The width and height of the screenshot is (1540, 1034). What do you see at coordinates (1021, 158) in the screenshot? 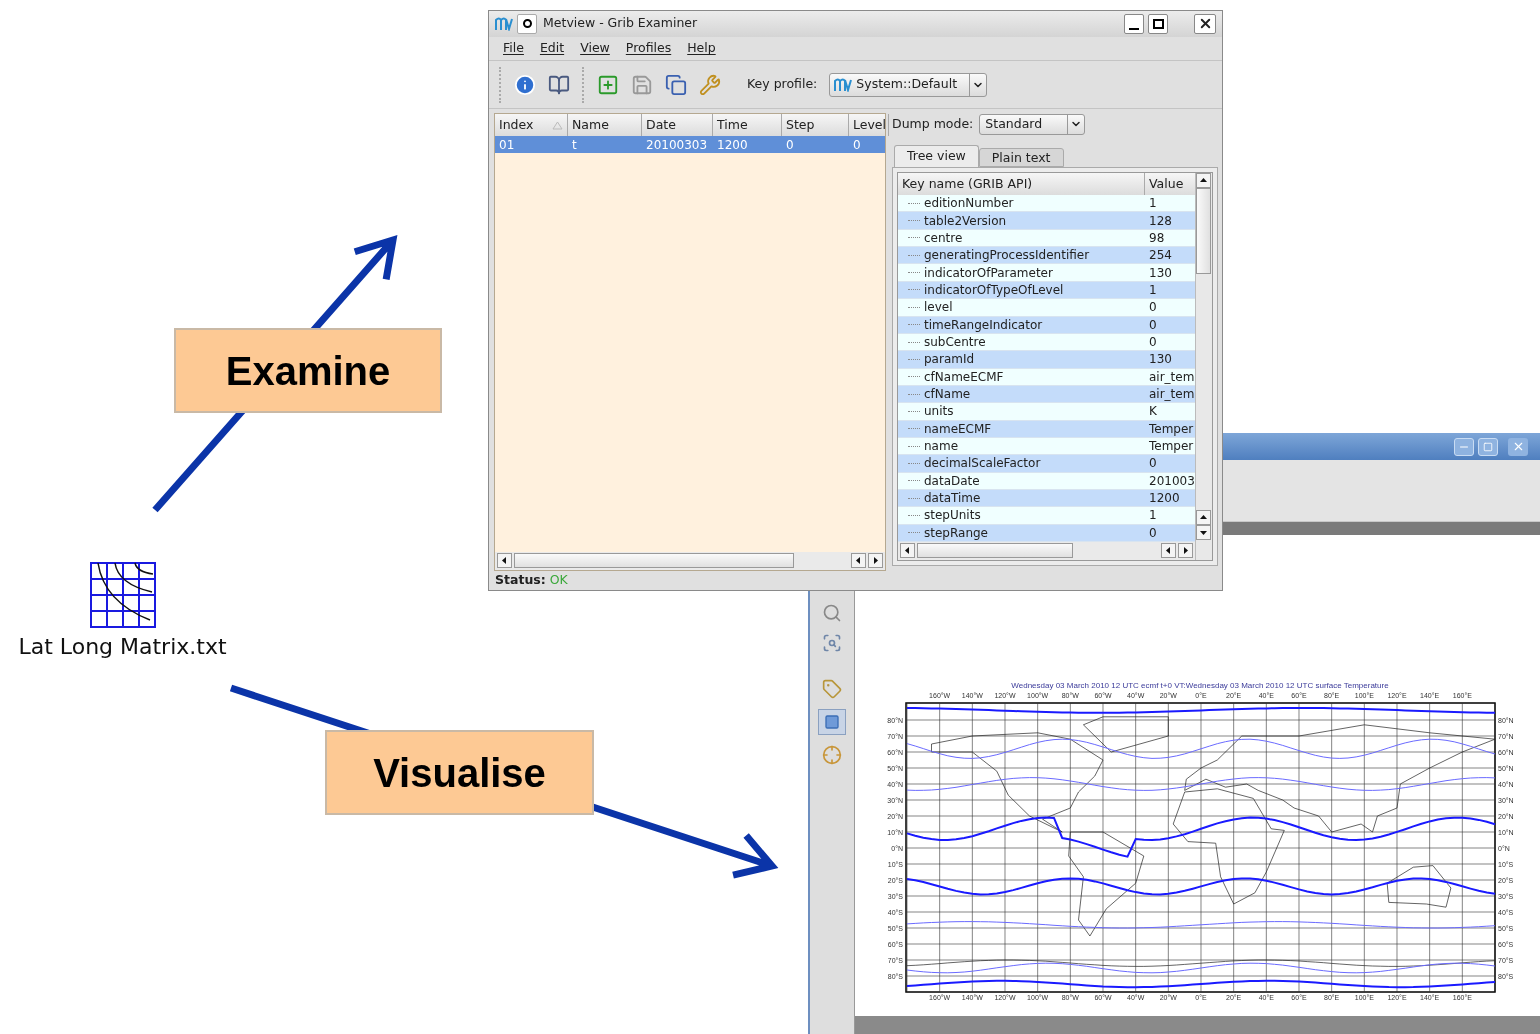
I see `tab: Plain text` at bounding box center [1021, 158].